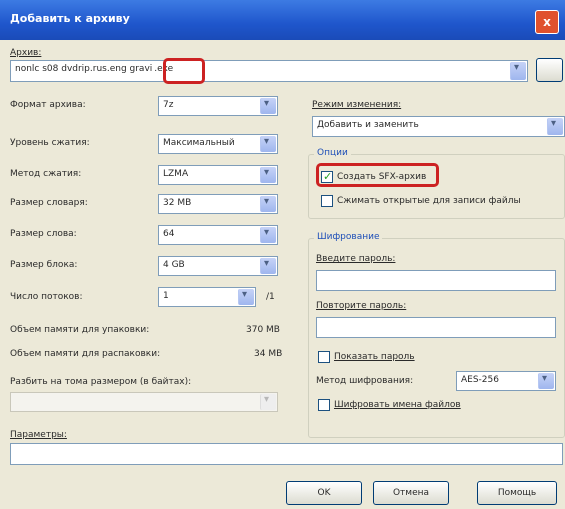 Image resolution: width=565 pixels, height=509 pixels. What do you see at coordinates (517, 493) in the screenshot?
I see `help-button: Помощь` at bounding box center [517, 493].